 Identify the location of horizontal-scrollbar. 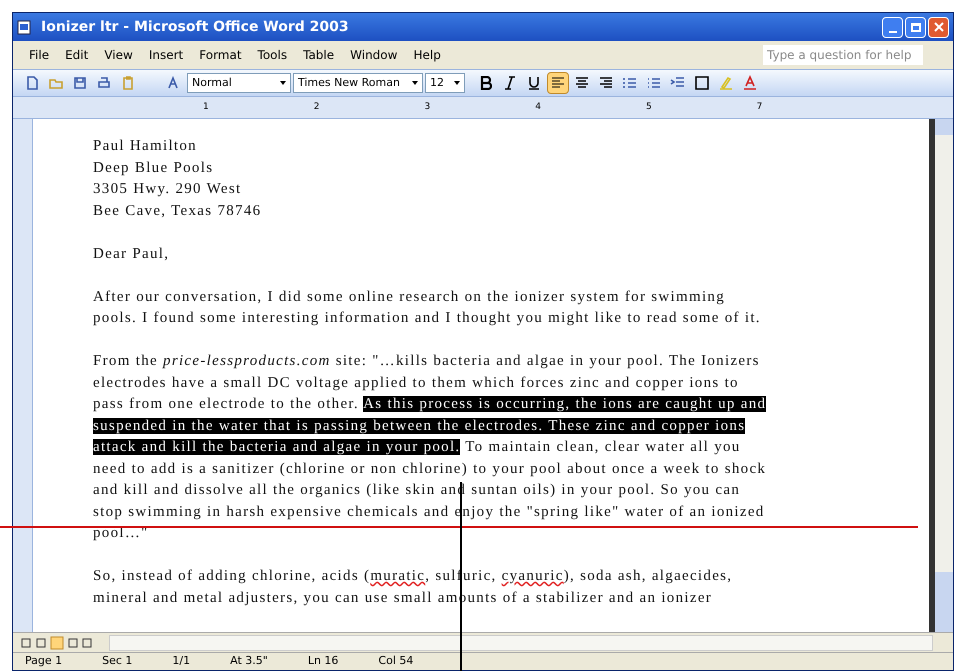
(521, 642).